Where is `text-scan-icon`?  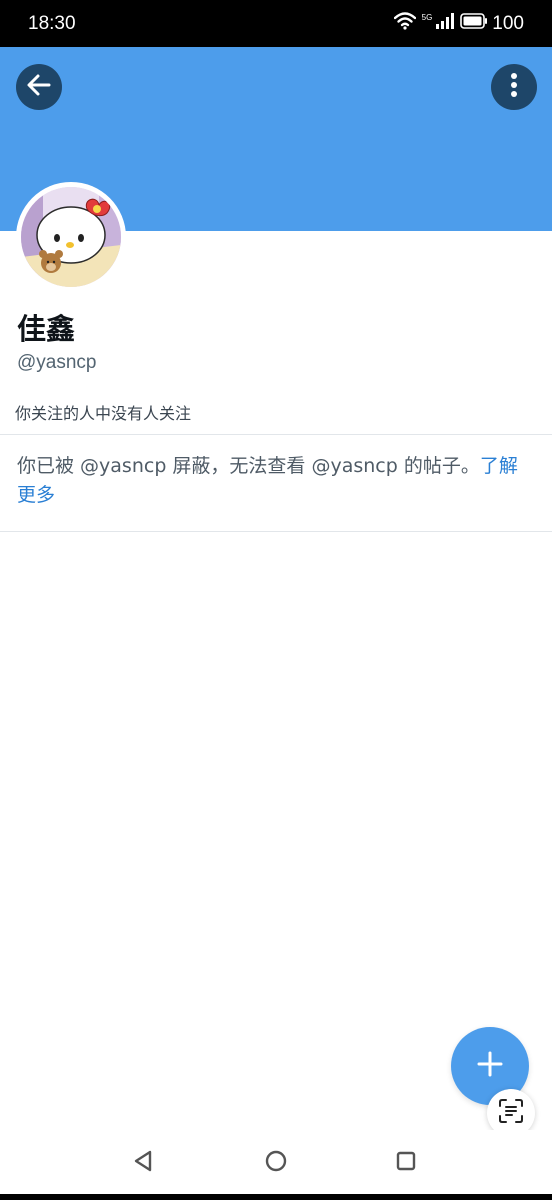
text-scan-icon is located at coordinates (511, 1113).